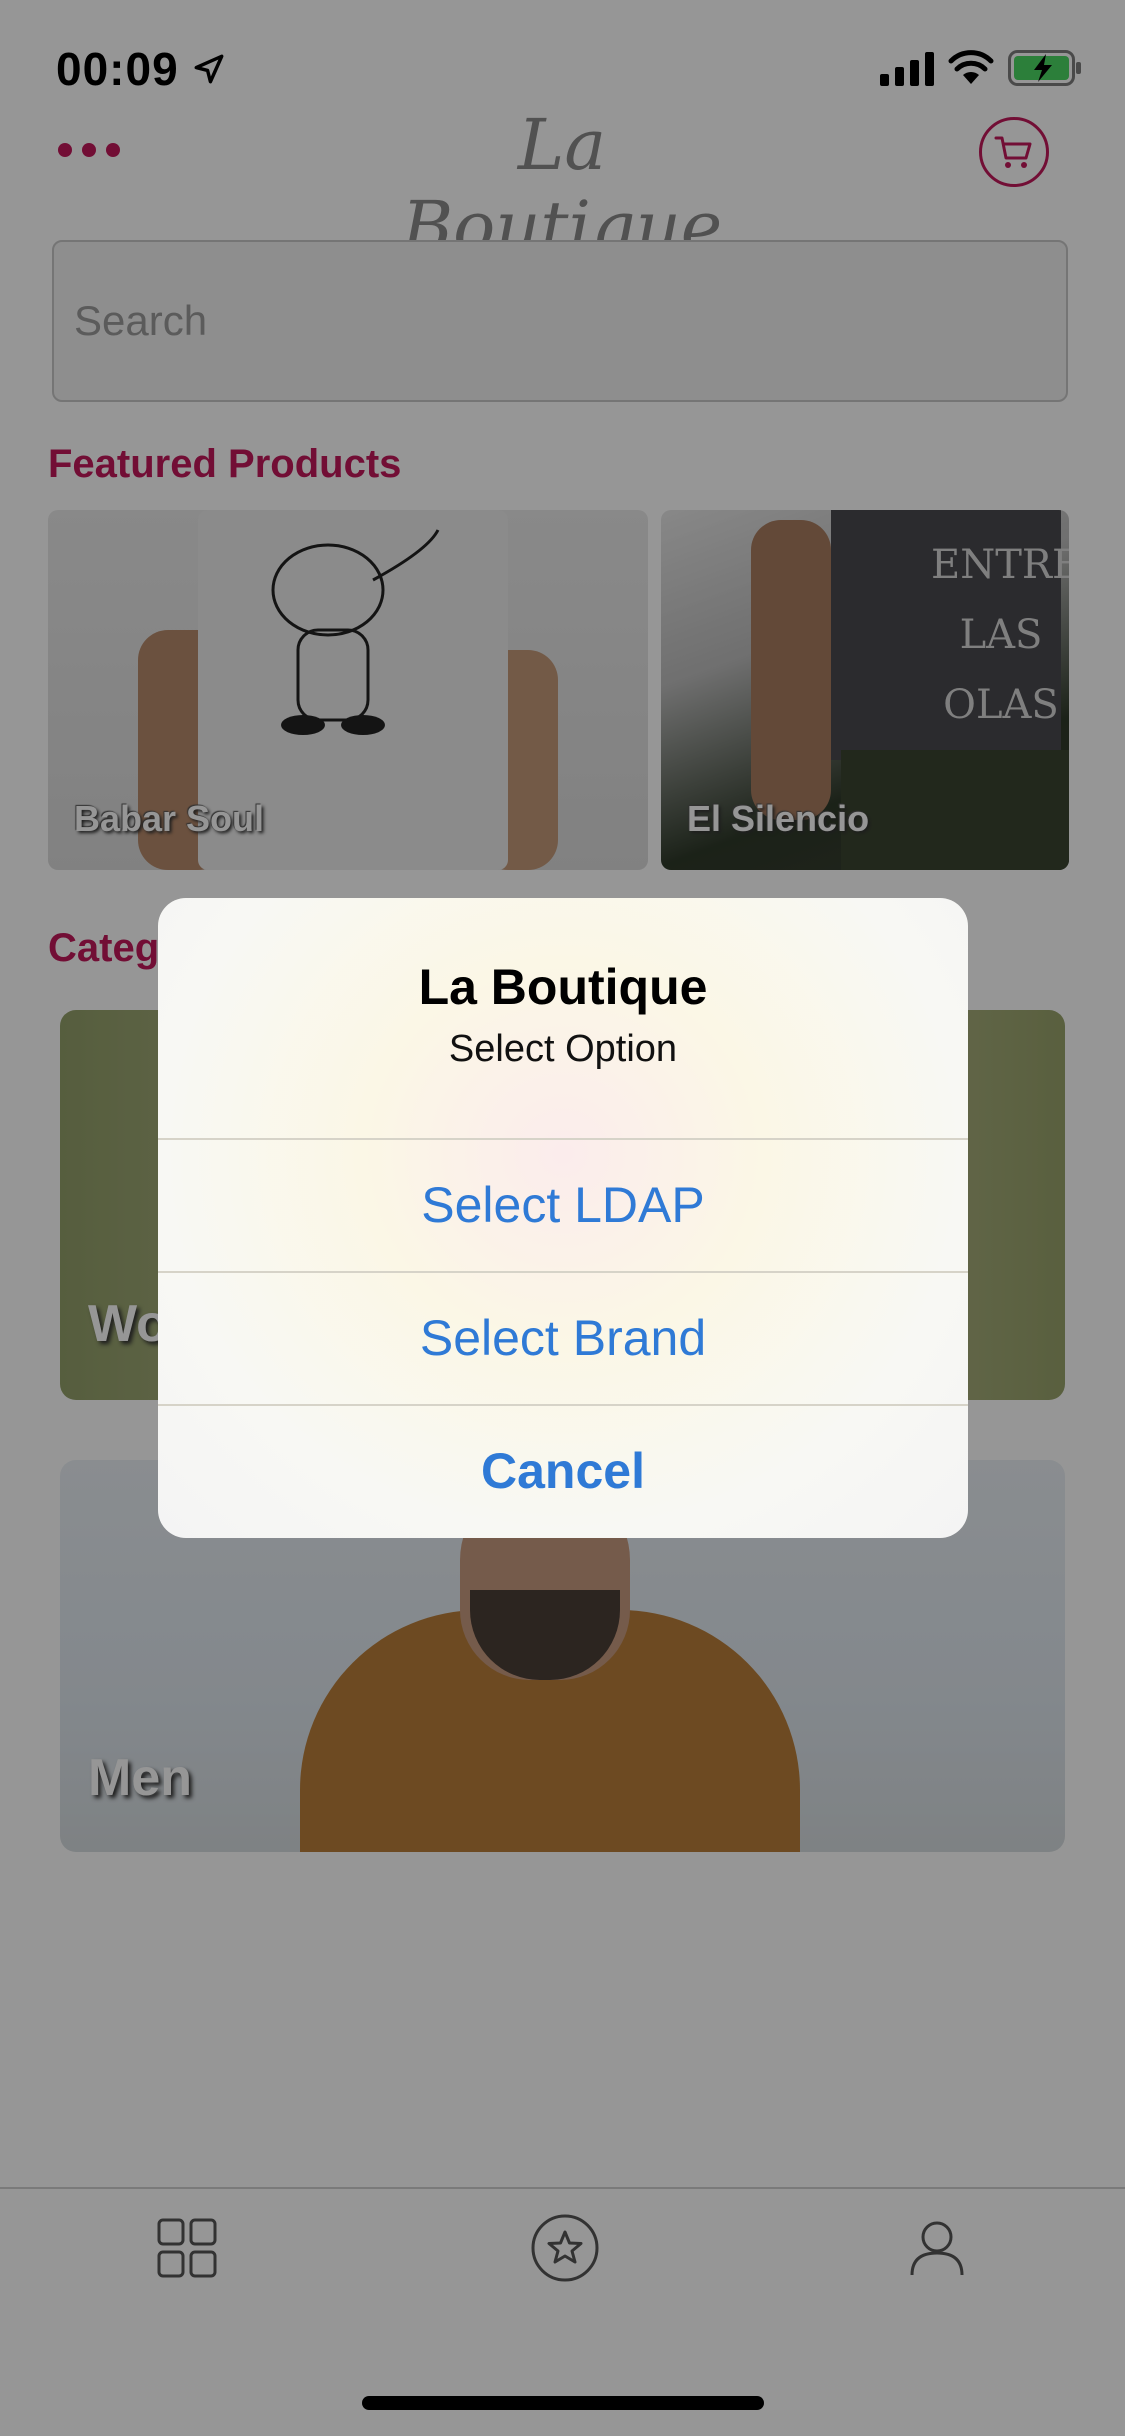  Describe the element at coordinates (563, 1471) in the screenshot. I see `cancel-button: Cancel` at that location.